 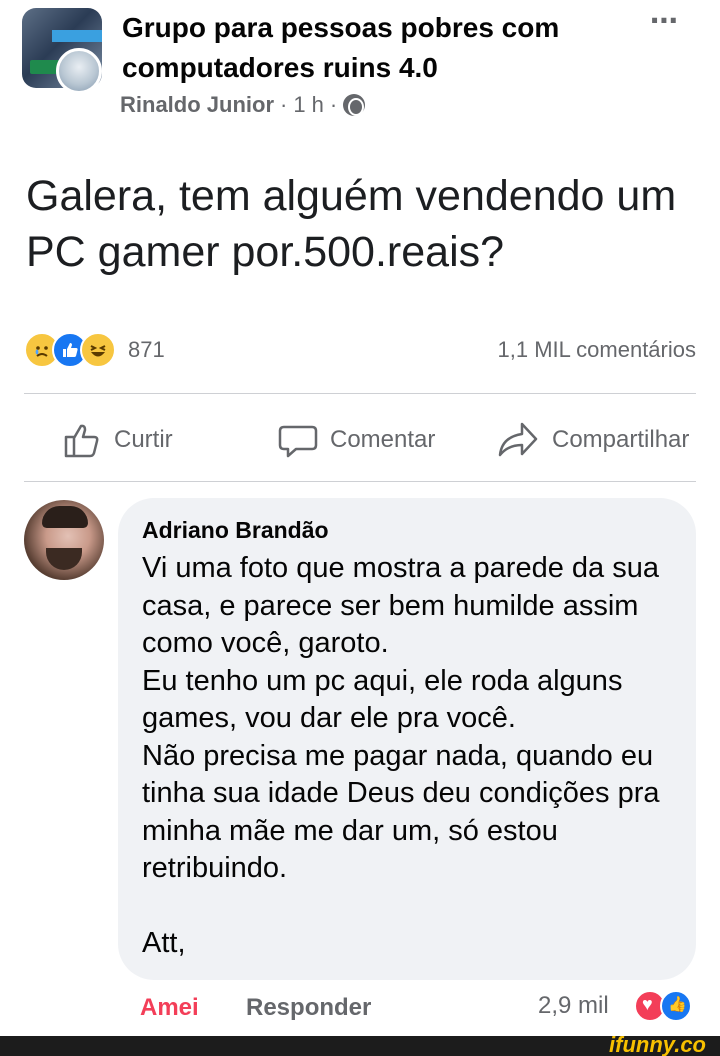 What do you see at coordinates (81, 441) in the screenshot?
I see `thumbs-up-icon` at bounding box center [81, 441].